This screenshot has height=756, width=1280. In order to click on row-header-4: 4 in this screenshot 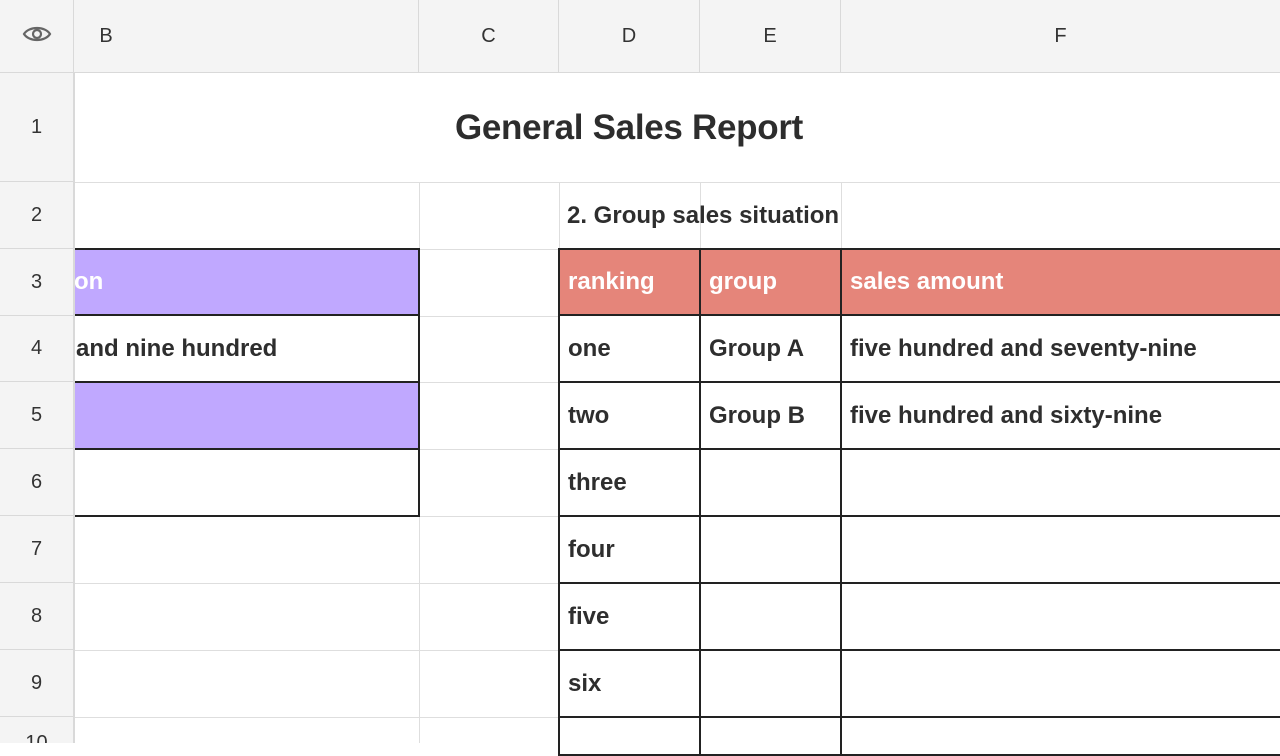, I will do `click(37, 349)`.